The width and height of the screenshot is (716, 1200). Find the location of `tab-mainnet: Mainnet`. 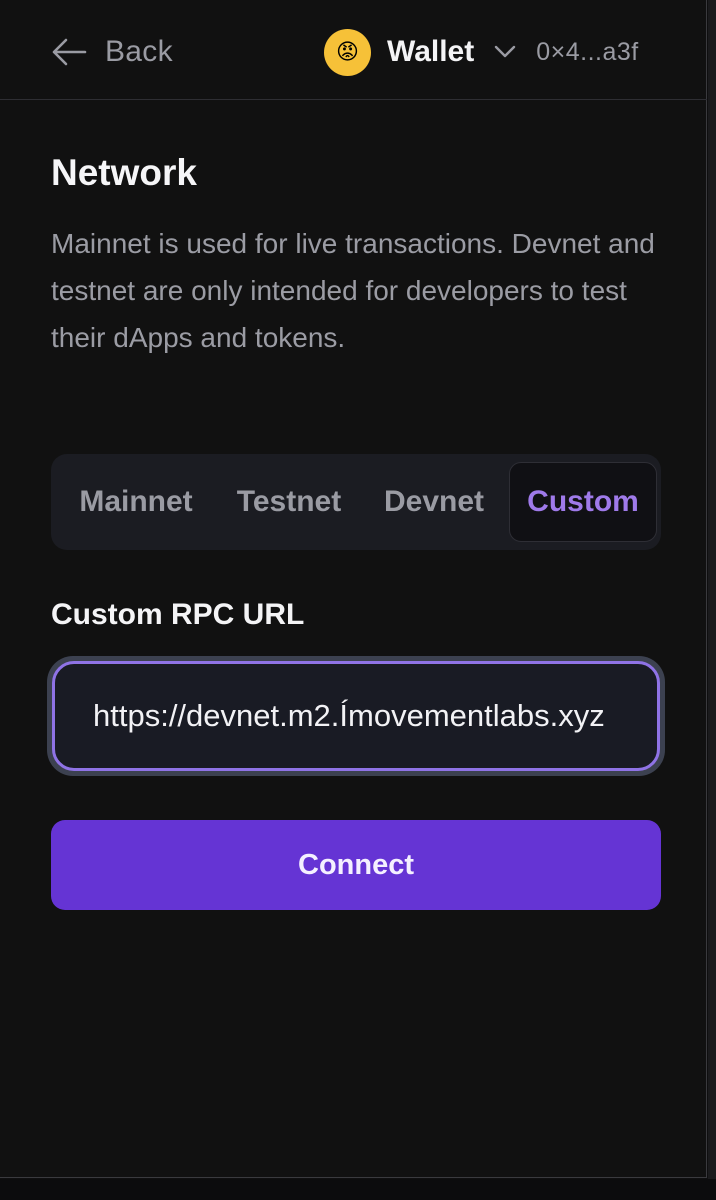

tab-mainnet: Mainnet is located at coordinates (136, 502).